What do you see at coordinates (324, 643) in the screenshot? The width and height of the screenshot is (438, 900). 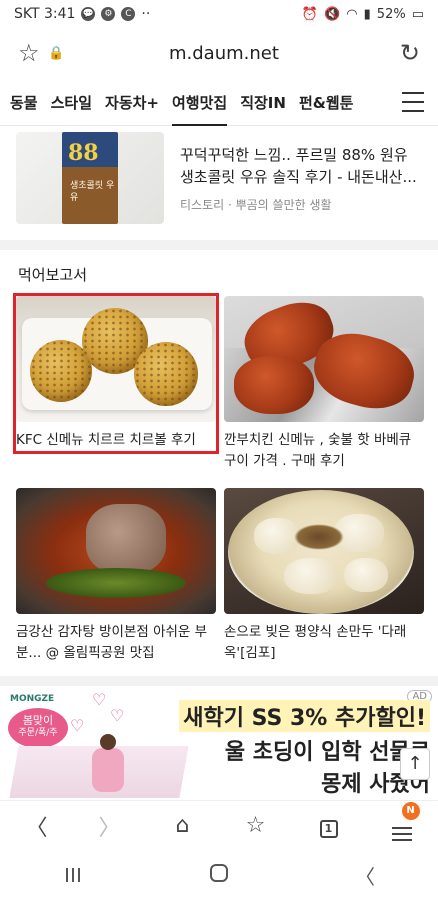 I see `card-caption: 손으로 빚은 평양식 손만두 '다래옥'[김포]` at bounding box center [324, 643].